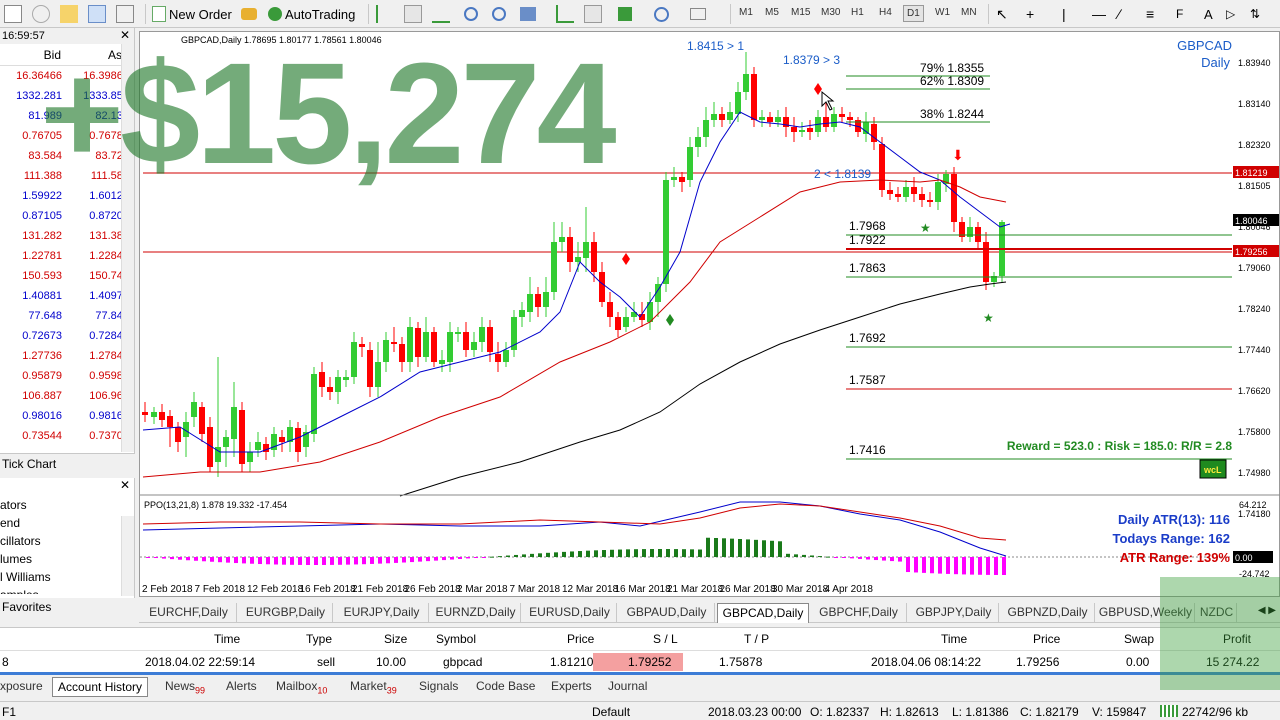 The height and width of the screenshot is (720, 1280). I want to click on strategy-icon, so click(250, 14).